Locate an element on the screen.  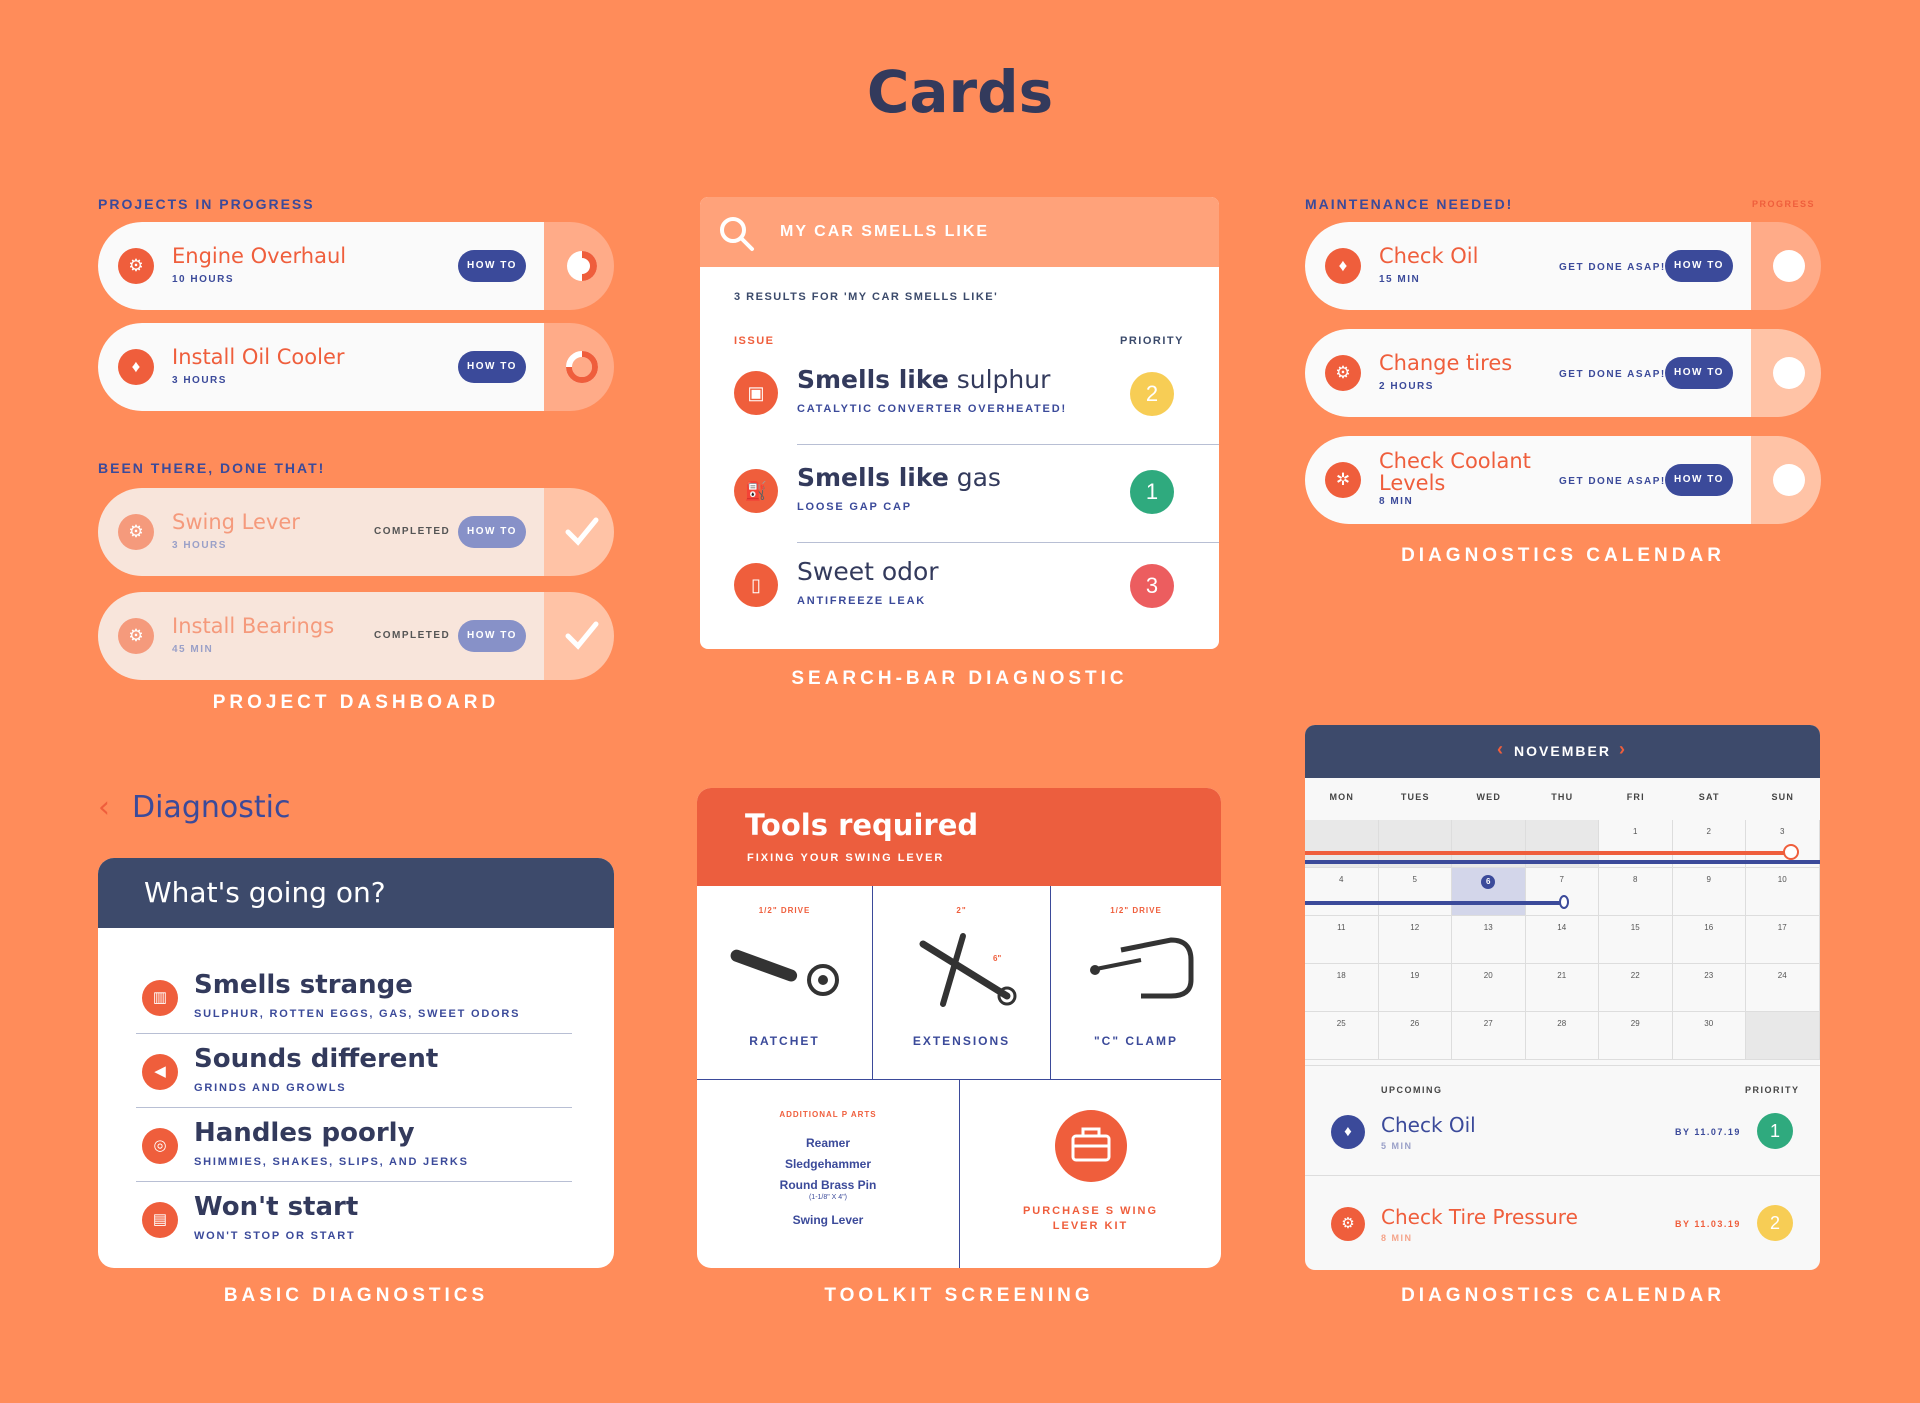
back-label: Diagnostic is located at coordinates (211, 807).